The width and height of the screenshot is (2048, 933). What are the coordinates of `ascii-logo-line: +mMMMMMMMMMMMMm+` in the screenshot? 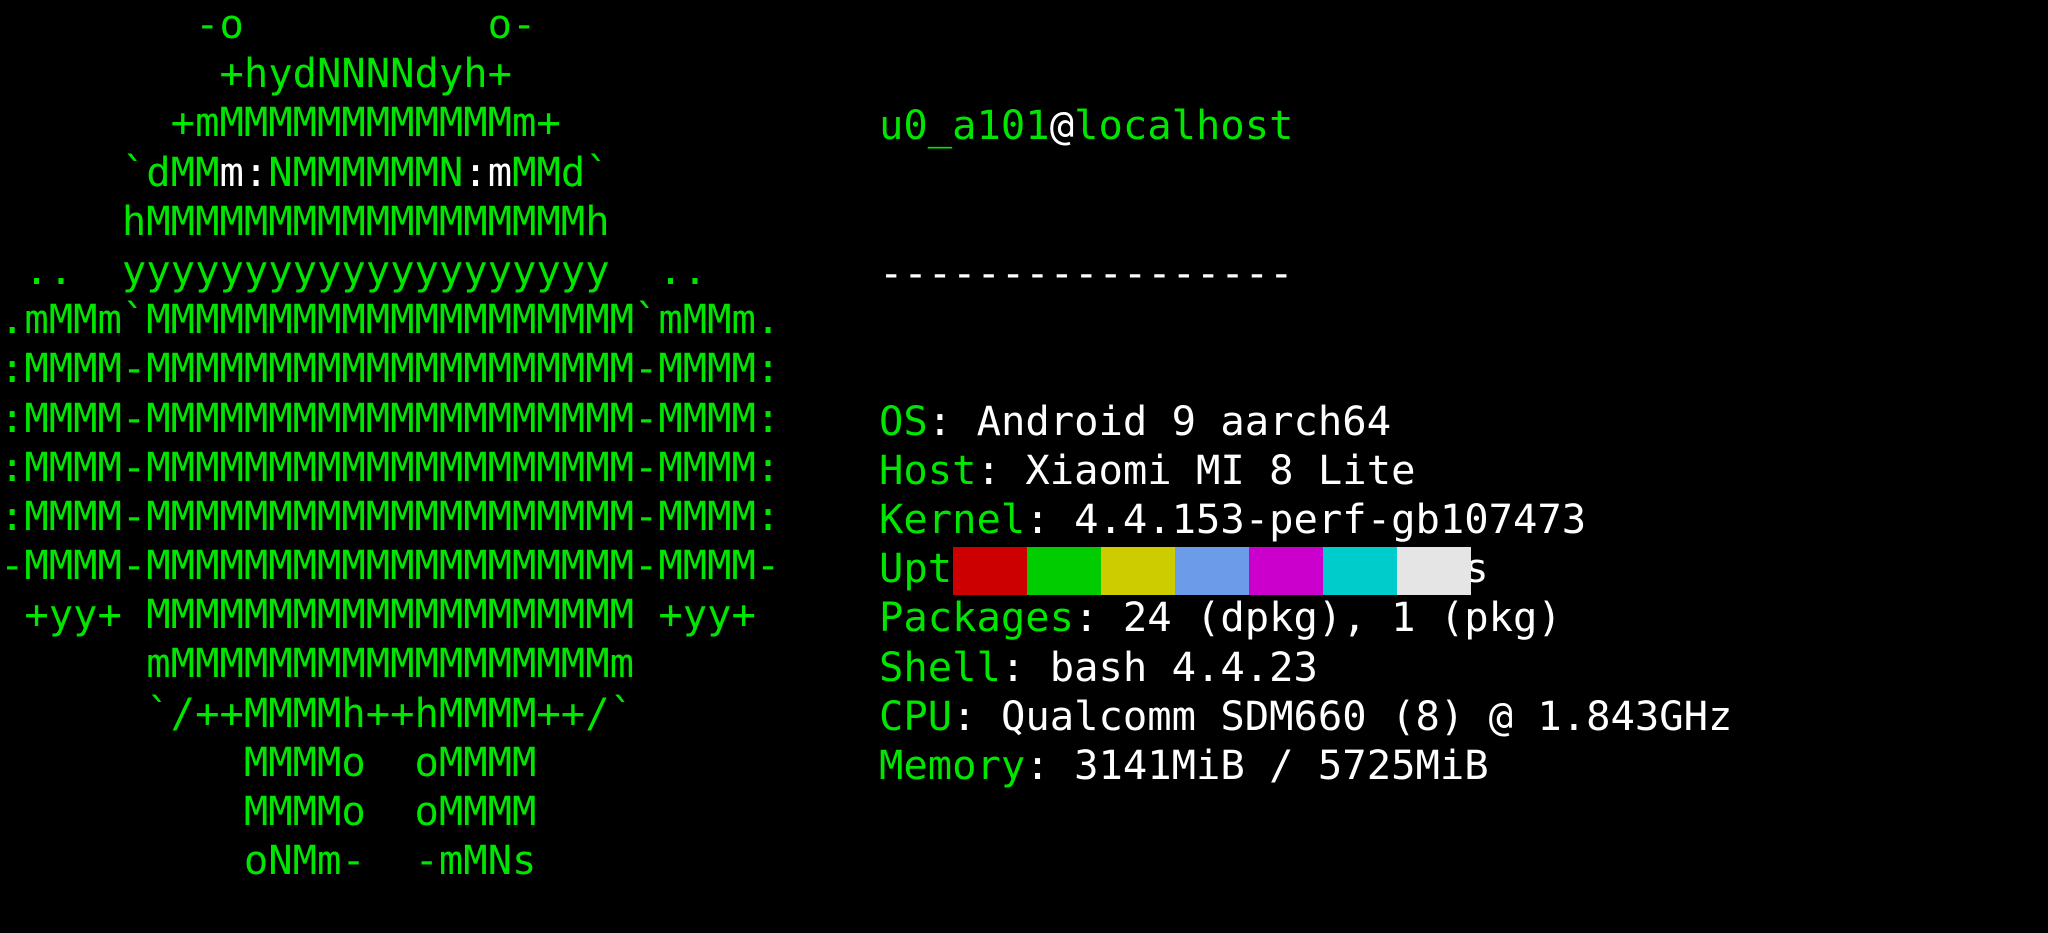 It's located at (390, 122).